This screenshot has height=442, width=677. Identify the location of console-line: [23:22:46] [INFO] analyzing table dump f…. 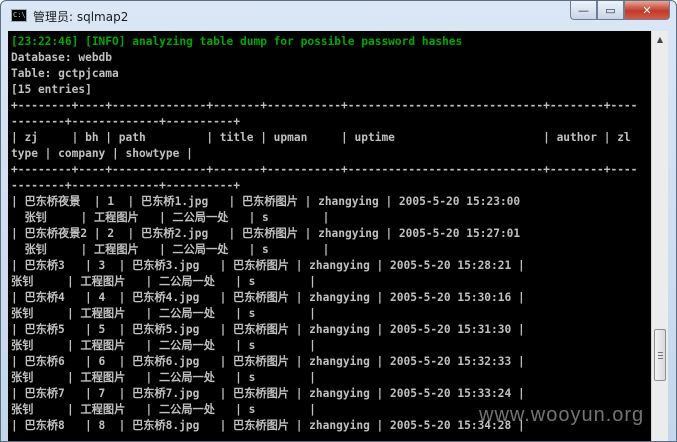
(237, 41).